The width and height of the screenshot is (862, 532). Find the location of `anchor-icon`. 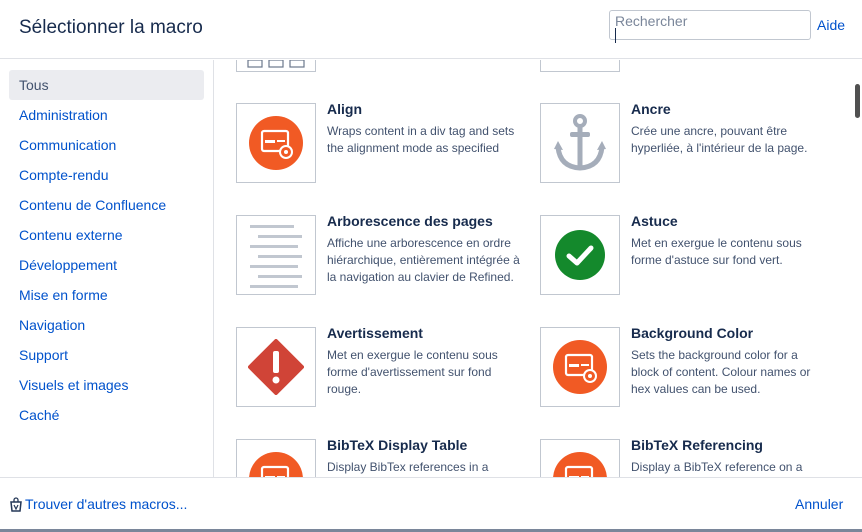

anchor-icon is located at coordinates (580, 142).